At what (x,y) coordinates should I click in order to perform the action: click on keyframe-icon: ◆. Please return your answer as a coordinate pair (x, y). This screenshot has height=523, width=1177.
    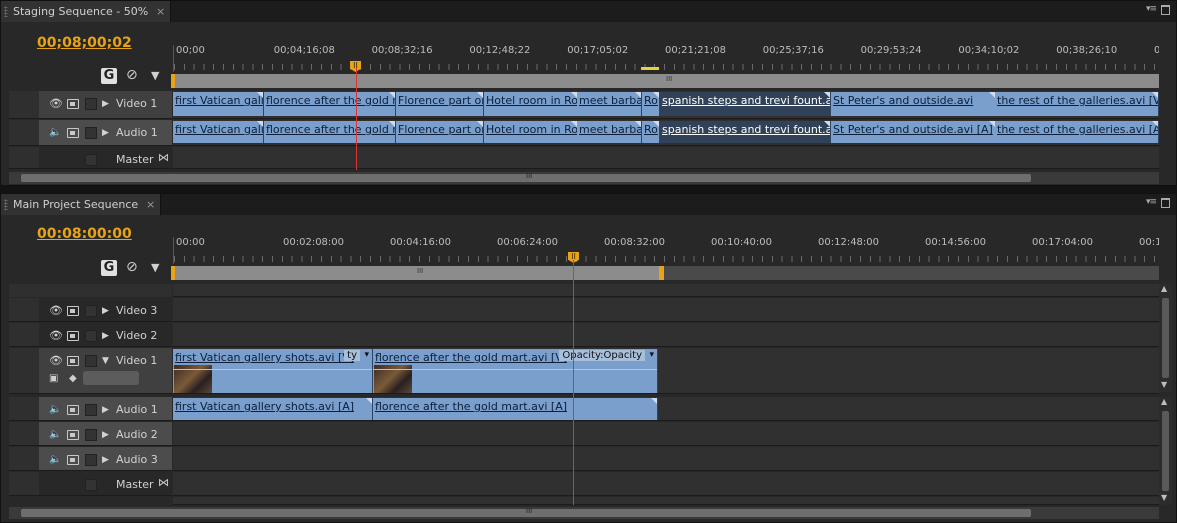
    Looking at the image, I should click on (75, 379).